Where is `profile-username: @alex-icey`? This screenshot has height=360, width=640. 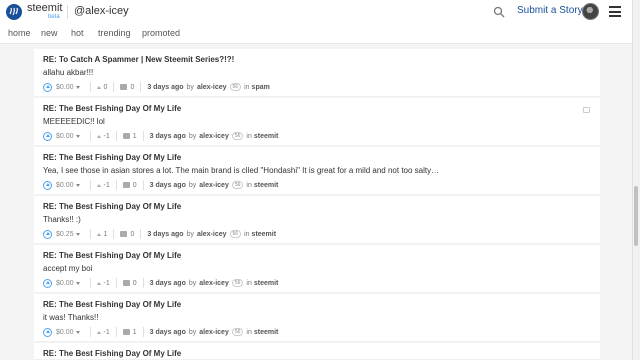
profile-username: @alex-icey is located at coordinates (101, 11).